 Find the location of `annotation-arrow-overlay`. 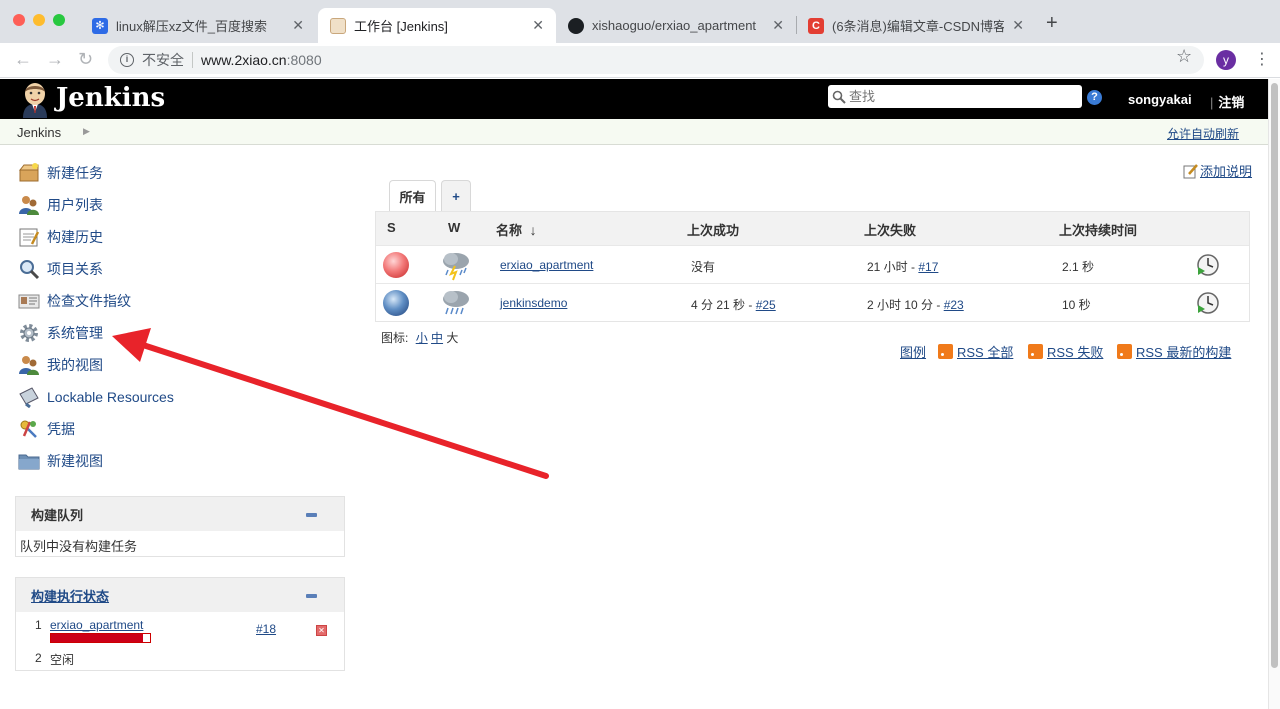

annotation-arrow-overlay is located at coordinates (330, 403).